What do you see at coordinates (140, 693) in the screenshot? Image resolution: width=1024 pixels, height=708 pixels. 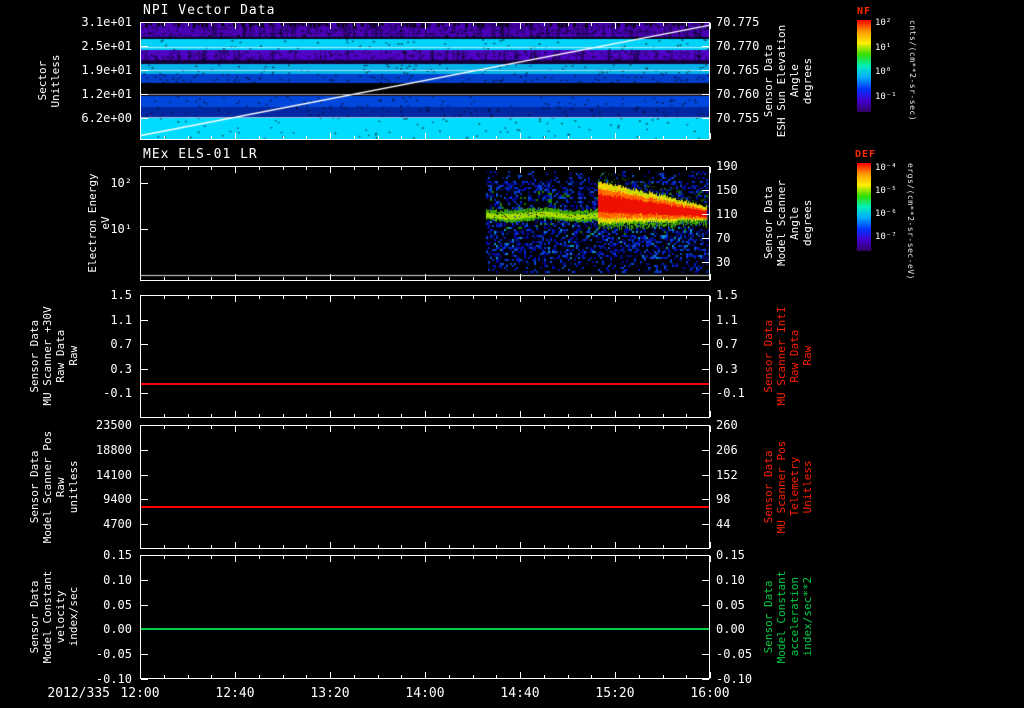 I see `x-axis-tick-label: 12:00` at bounding box center [140, 693].